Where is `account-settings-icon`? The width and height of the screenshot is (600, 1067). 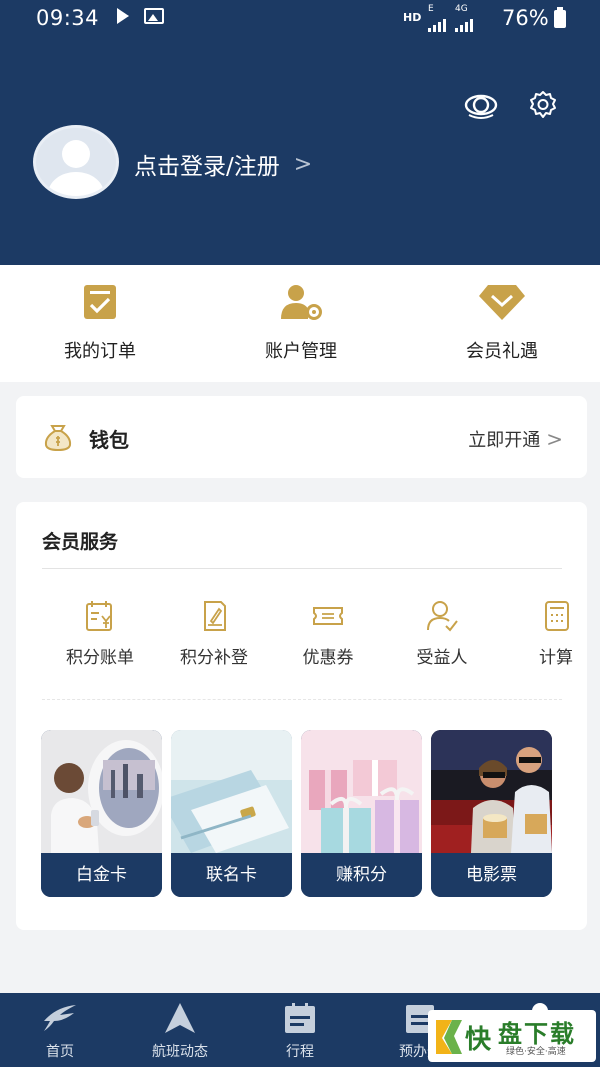 account-settings-icon is located at coordinates (301, 302).